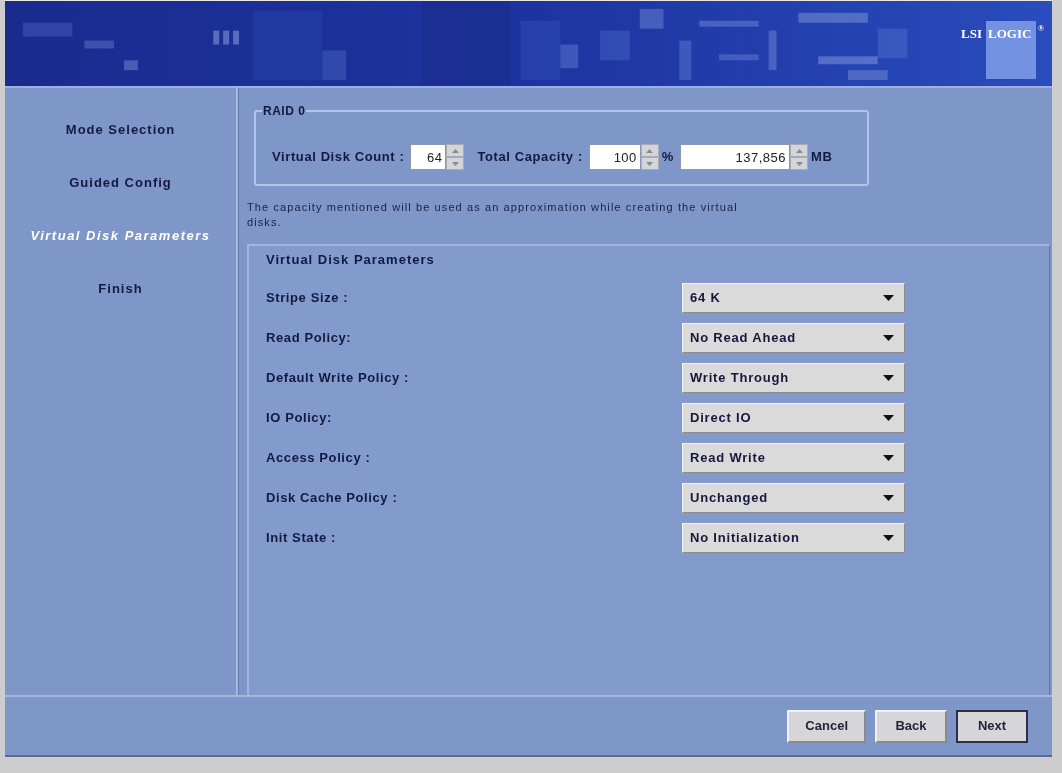 This screenshot has height=773, width=1062. I want to click on field-label: Read Policy:, so click(309, 338).